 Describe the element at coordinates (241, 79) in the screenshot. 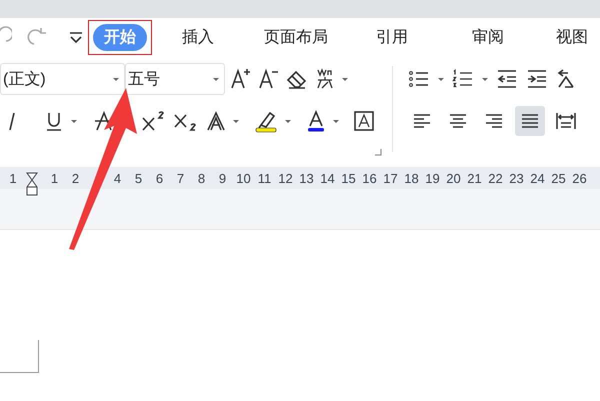

I see `grow-font-icon` at that location.